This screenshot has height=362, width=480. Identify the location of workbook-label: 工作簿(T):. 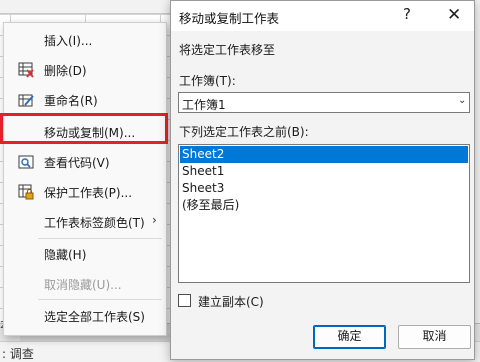
(207, 81).